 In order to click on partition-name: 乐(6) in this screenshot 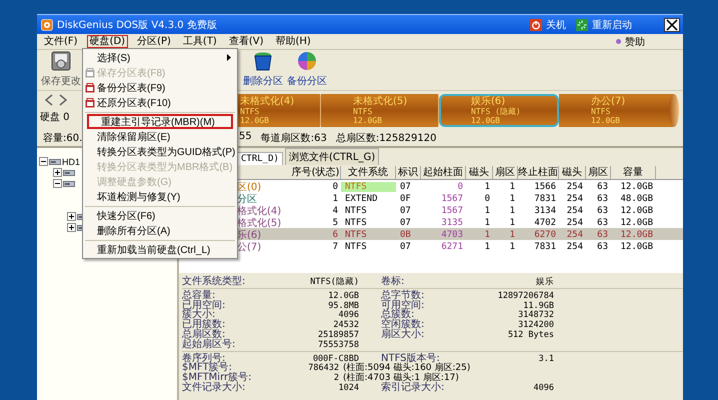, I will do `click(264, 235)`.